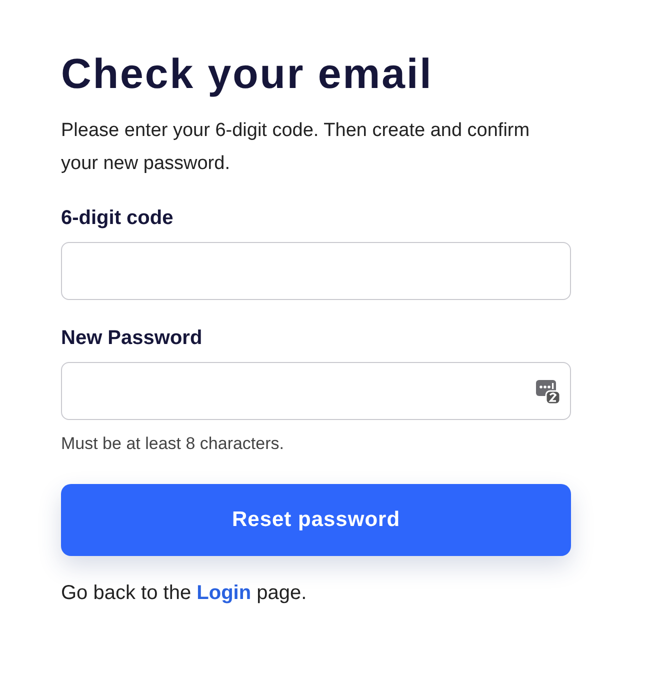  I want to click on field-label: New Password, so click(132, 338).